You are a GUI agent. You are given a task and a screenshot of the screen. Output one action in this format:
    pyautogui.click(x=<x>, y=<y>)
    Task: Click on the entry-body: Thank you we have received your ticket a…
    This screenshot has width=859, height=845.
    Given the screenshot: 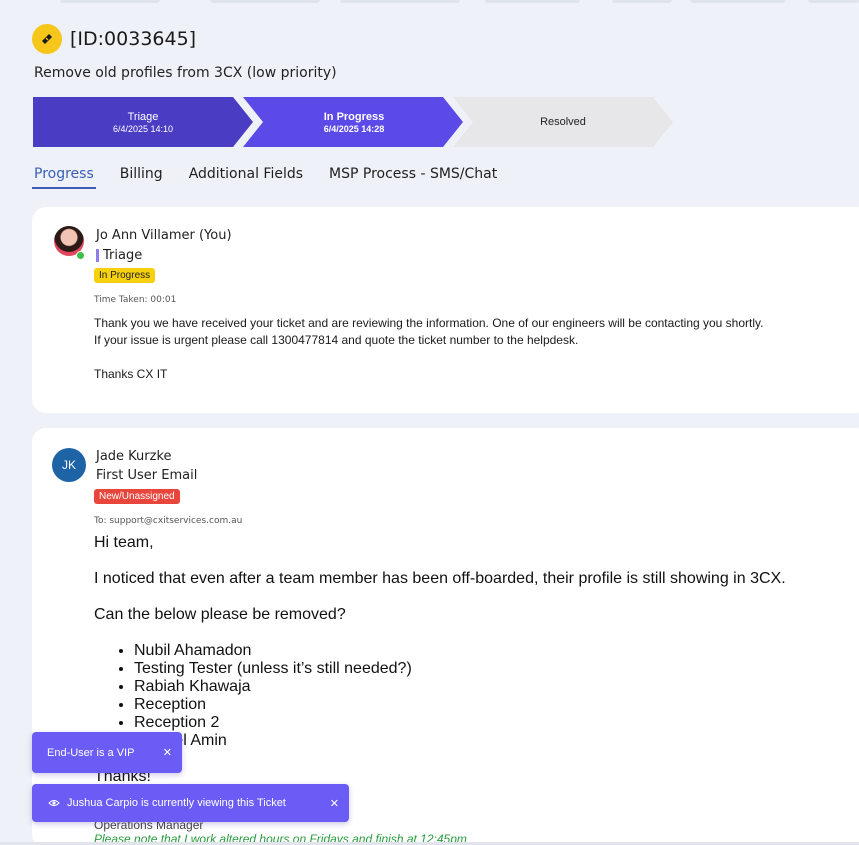 What is the action you would take?
    pyautogui.click(x=428, y=349)
    